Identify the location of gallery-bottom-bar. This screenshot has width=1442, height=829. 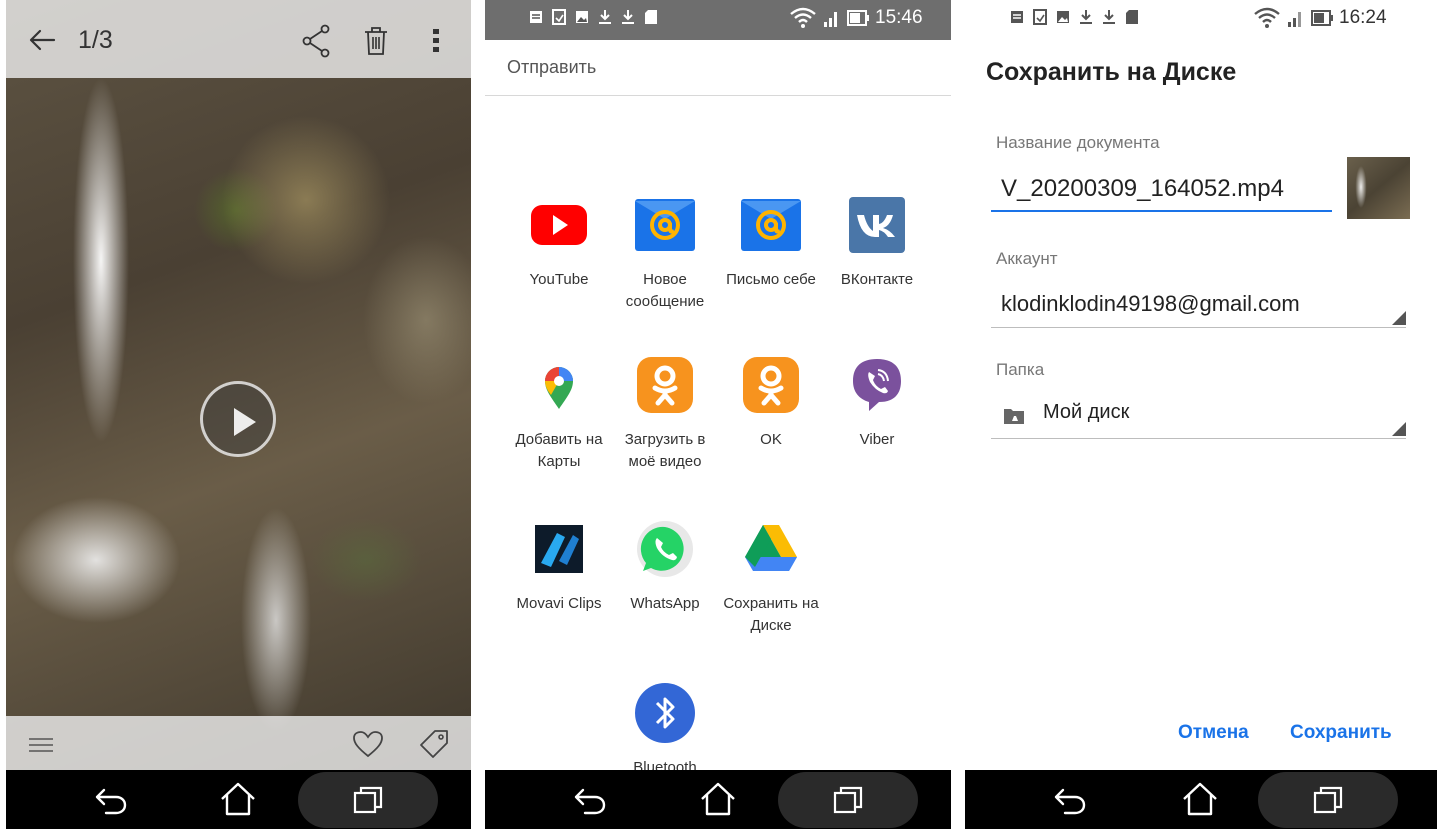
(238, 743).